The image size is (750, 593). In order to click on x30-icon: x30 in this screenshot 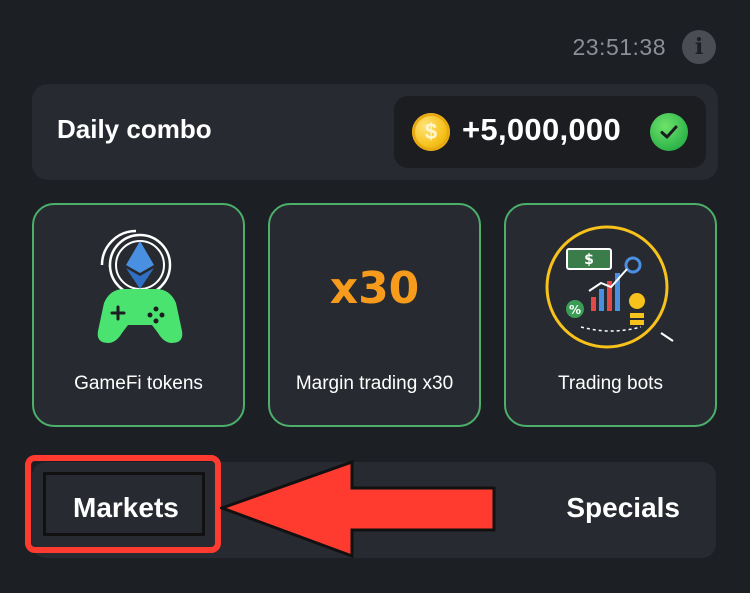, I will do `click(374, 288)`.